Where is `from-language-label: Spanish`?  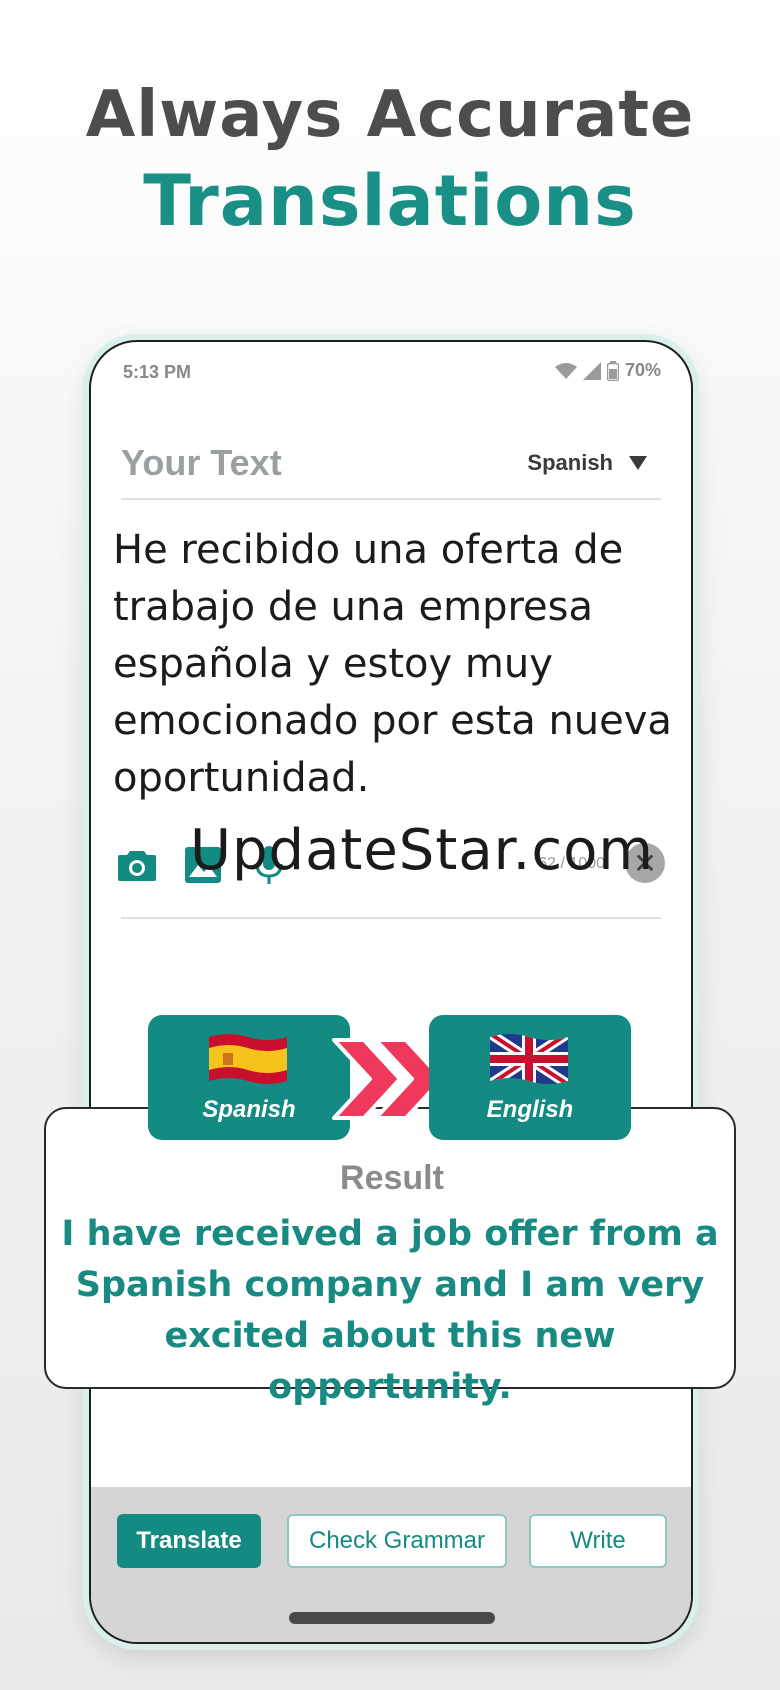 from-language-label: Spanish is located at coordinates (249, 1109).